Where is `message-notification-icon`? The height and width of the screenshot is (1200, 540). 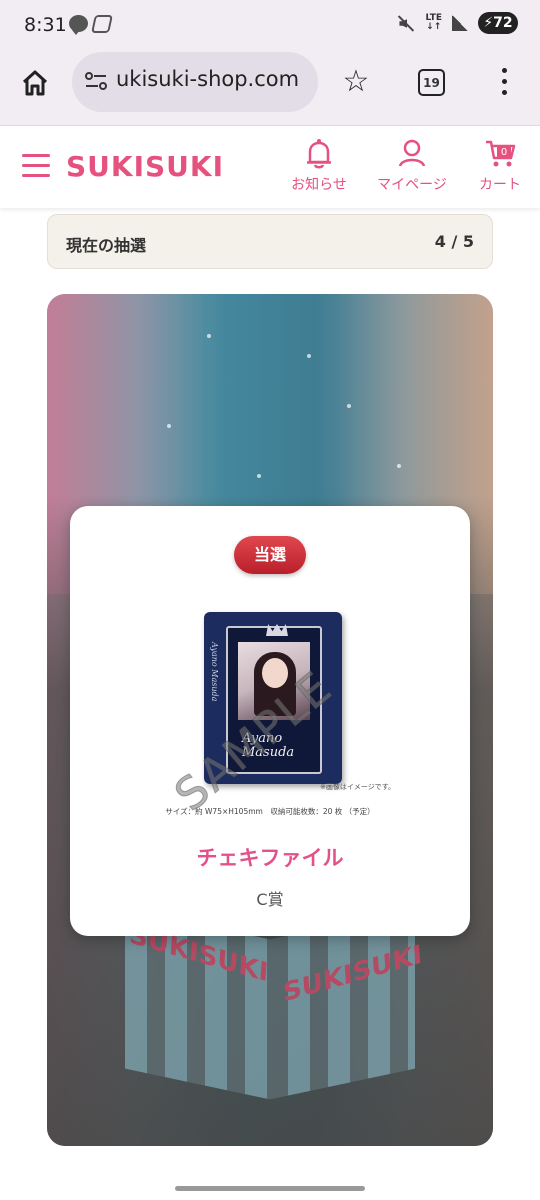
message-notification-icon is located at coordinates (78, 25).